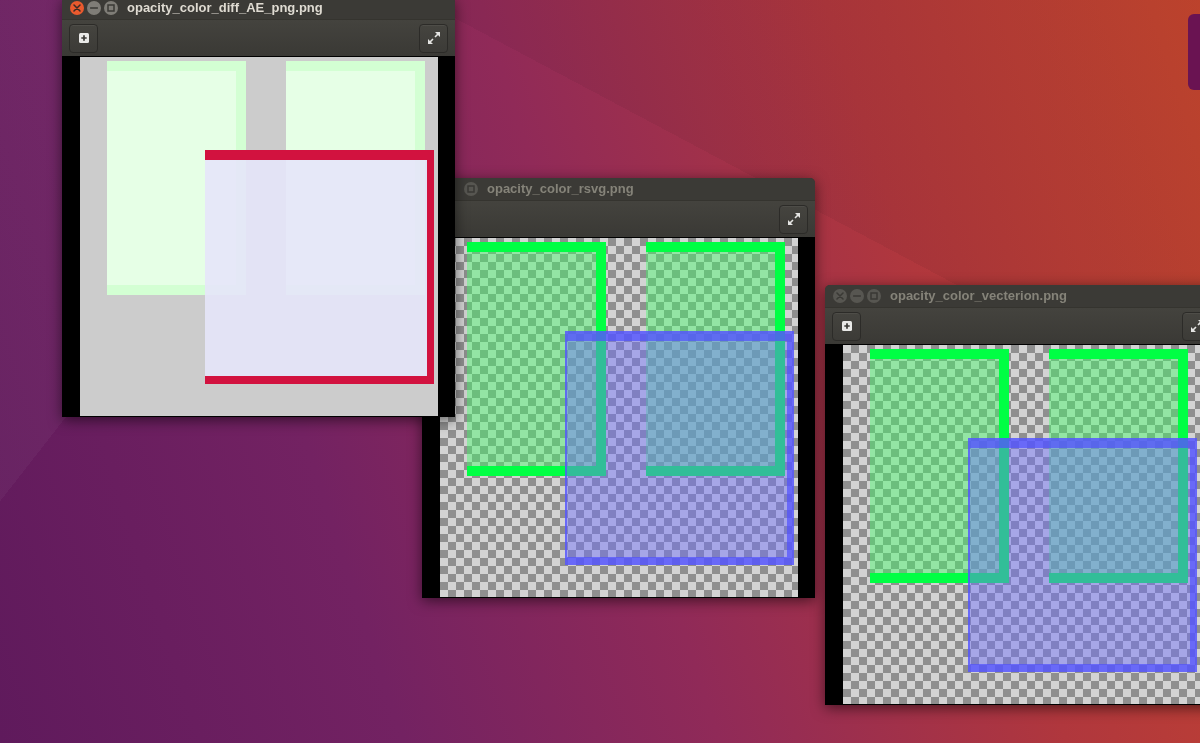  I want to click on close-button, so click(76, 8).